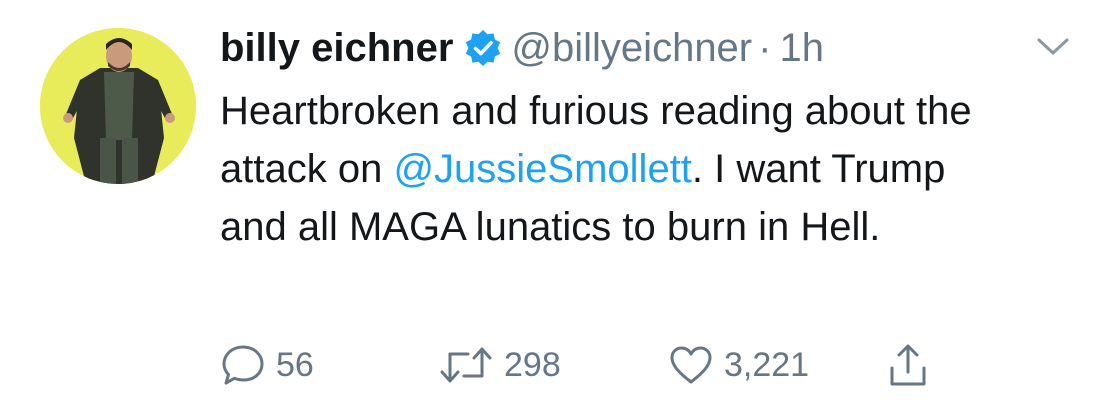 The image size is (1100, 402). Describe the element at coordinates (295, 364) in the screenshot. I see `reply-count: 56` at that location.